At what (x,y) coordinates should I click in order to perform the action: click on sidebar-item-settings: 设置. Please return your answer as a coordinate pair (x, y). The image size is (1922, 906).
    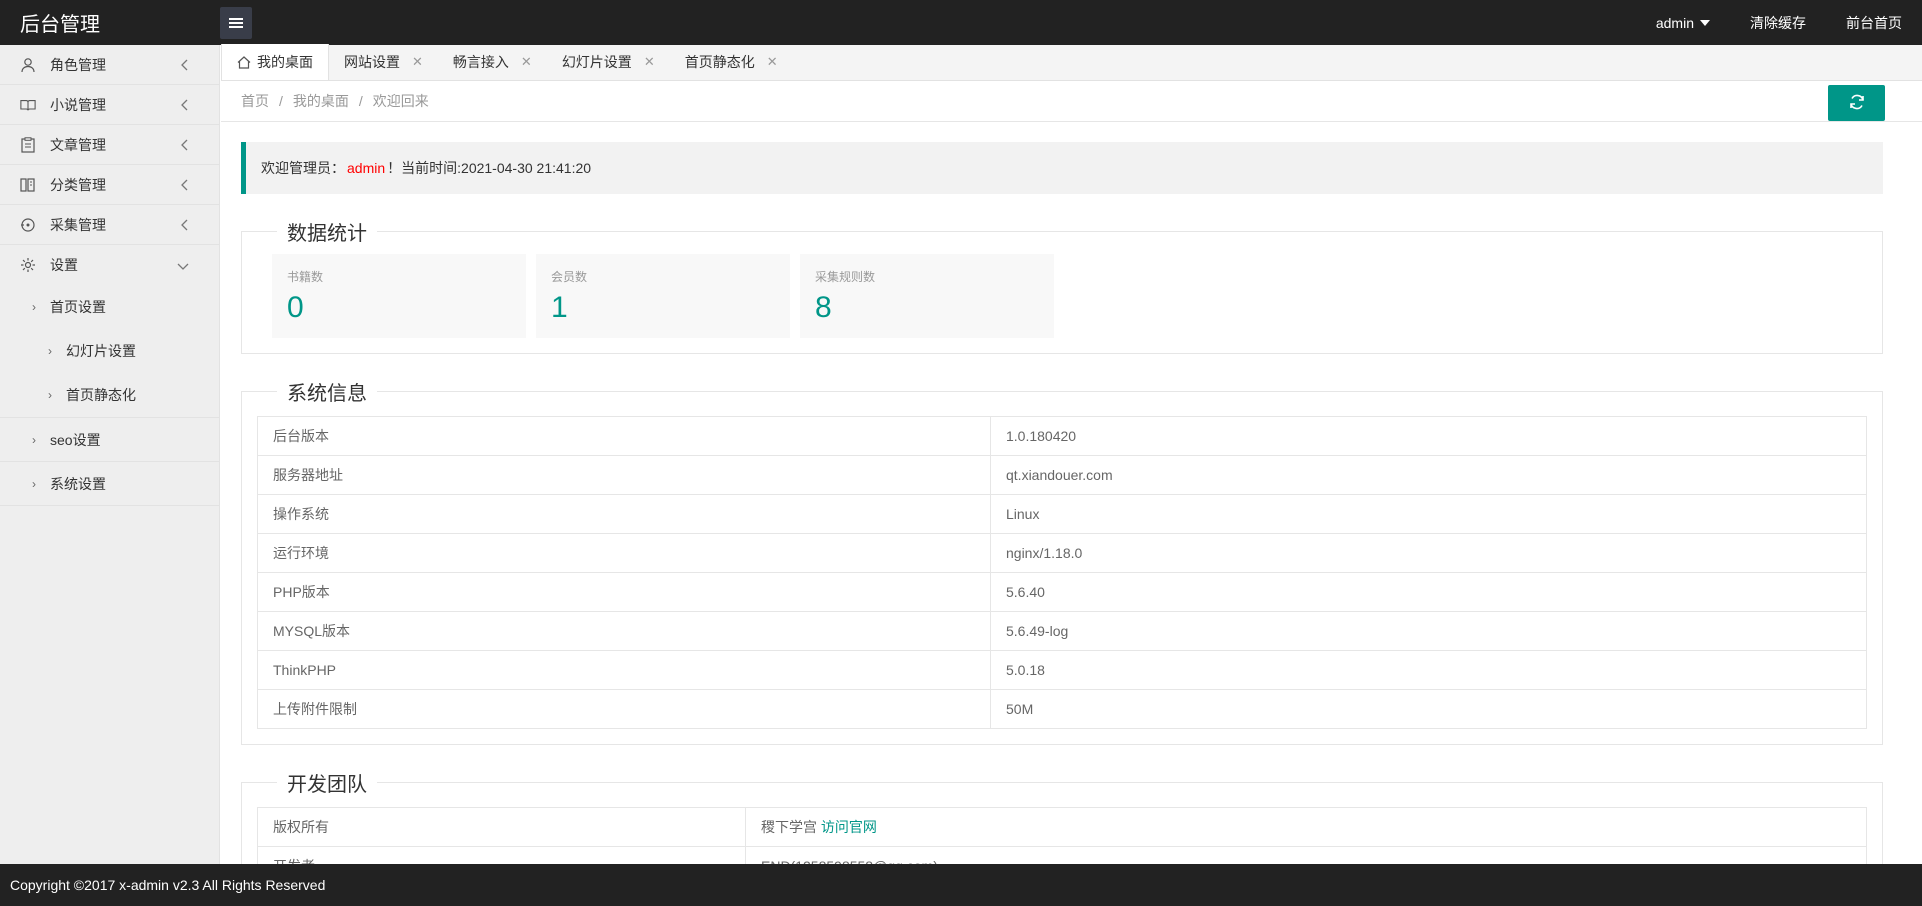
    Looking at the image, I should click on (109, 265).